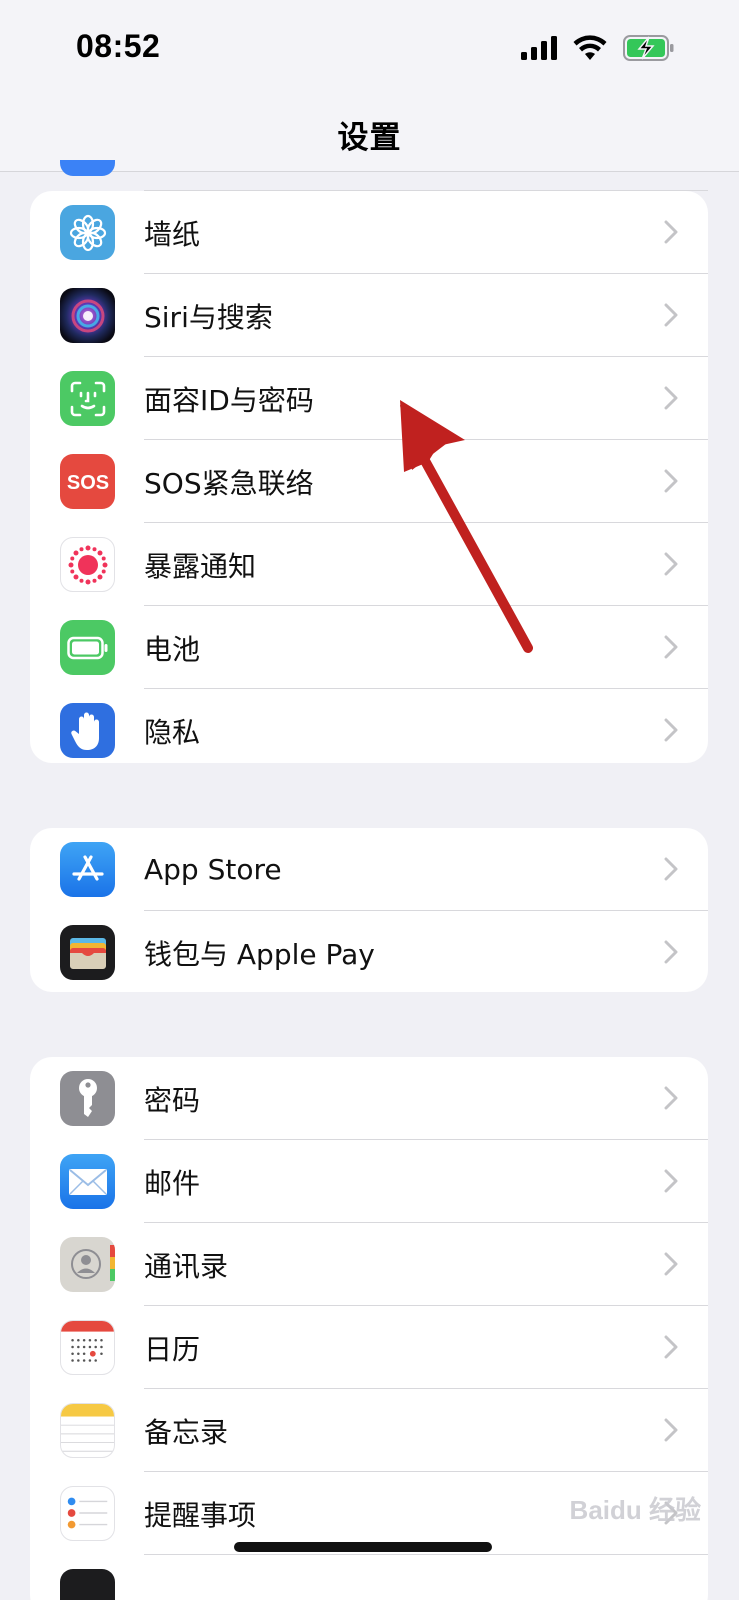 Image resolution: width=739 pixels, height=1600 pixels. I want to click on settings-row-wallet: 钱包与 Apple Pay, so click(369, 951).